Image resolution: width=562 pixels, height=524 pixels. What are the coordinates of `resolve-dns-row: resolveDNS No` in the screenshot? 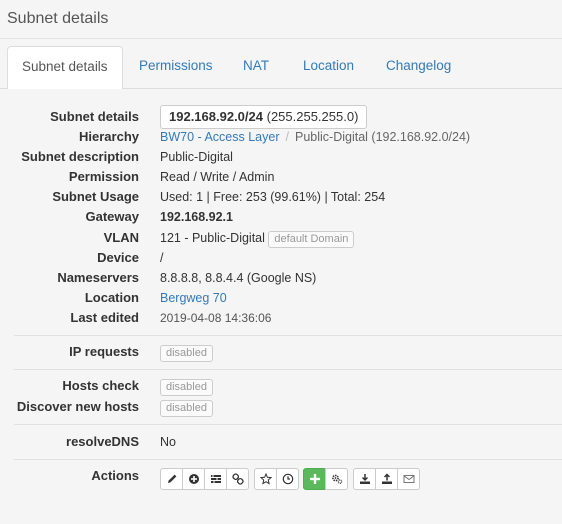 It's located at (281, 442).